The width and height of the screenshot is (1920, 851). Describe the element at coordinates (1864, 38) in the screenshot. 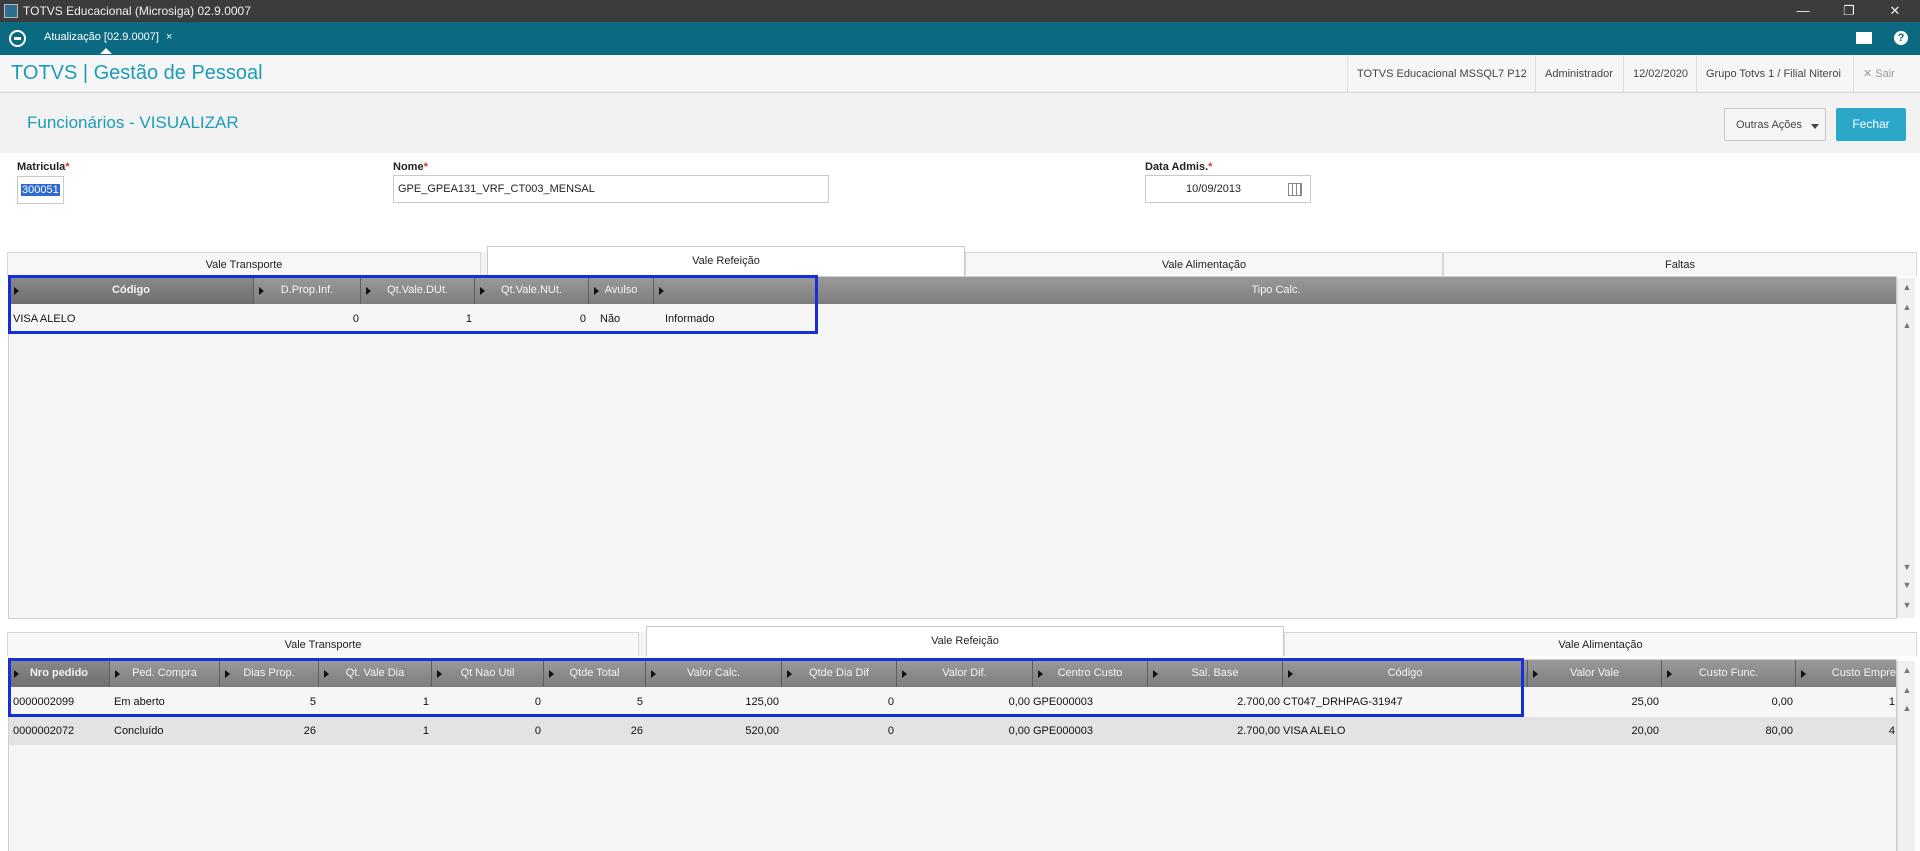

I see `mail-icon` at that location.